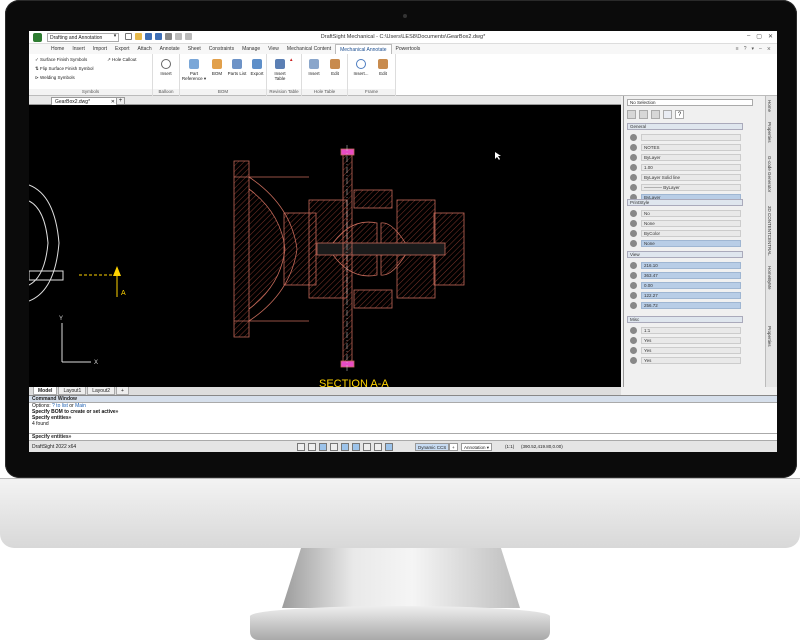  Describe the element at coordinates (691, 187) in the screenshot. I see `property-value: ———— ByLayer` at that location.